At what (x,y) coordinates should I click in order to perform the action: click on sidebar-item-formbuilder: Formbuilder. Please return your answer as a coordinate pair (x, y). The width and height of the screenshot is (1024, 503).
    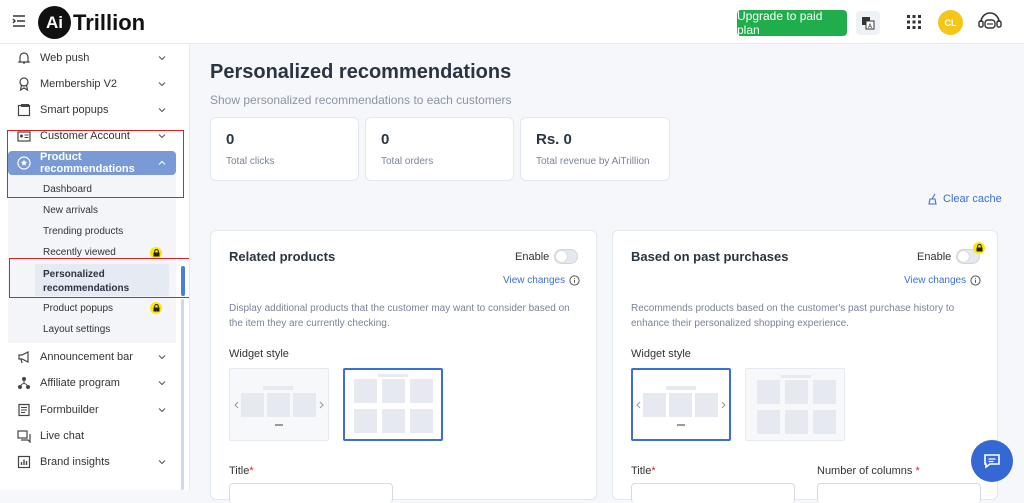
    Looking at the image, I should click on (90, 410).